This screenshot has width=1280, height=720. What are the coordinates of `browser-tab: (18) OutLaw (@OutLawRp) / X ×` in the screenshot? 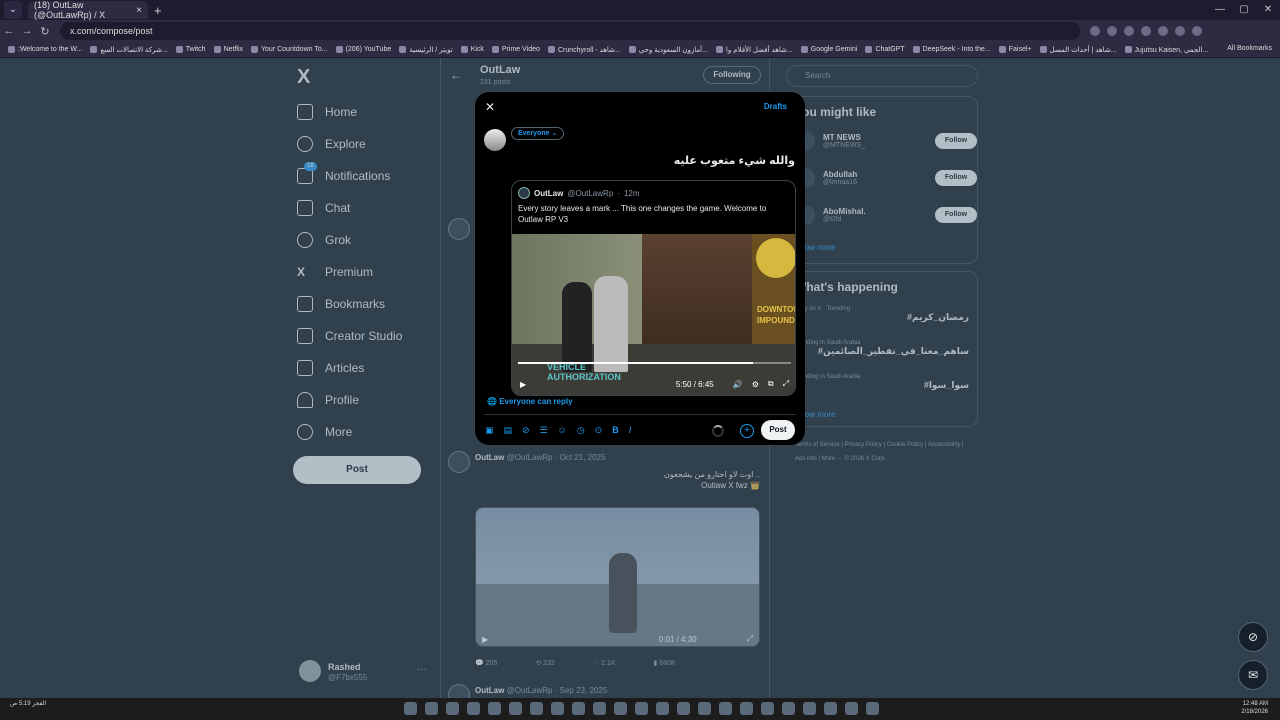 It's located at (88, 10).